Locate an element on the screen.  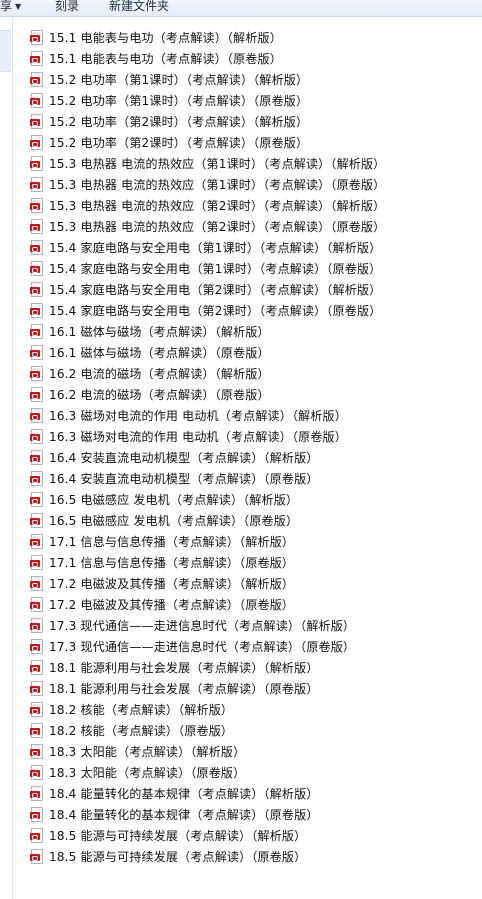
file-name: 16.1 磁体与磁场（考点解读）（解析版） is located at coordinates (159, 332).